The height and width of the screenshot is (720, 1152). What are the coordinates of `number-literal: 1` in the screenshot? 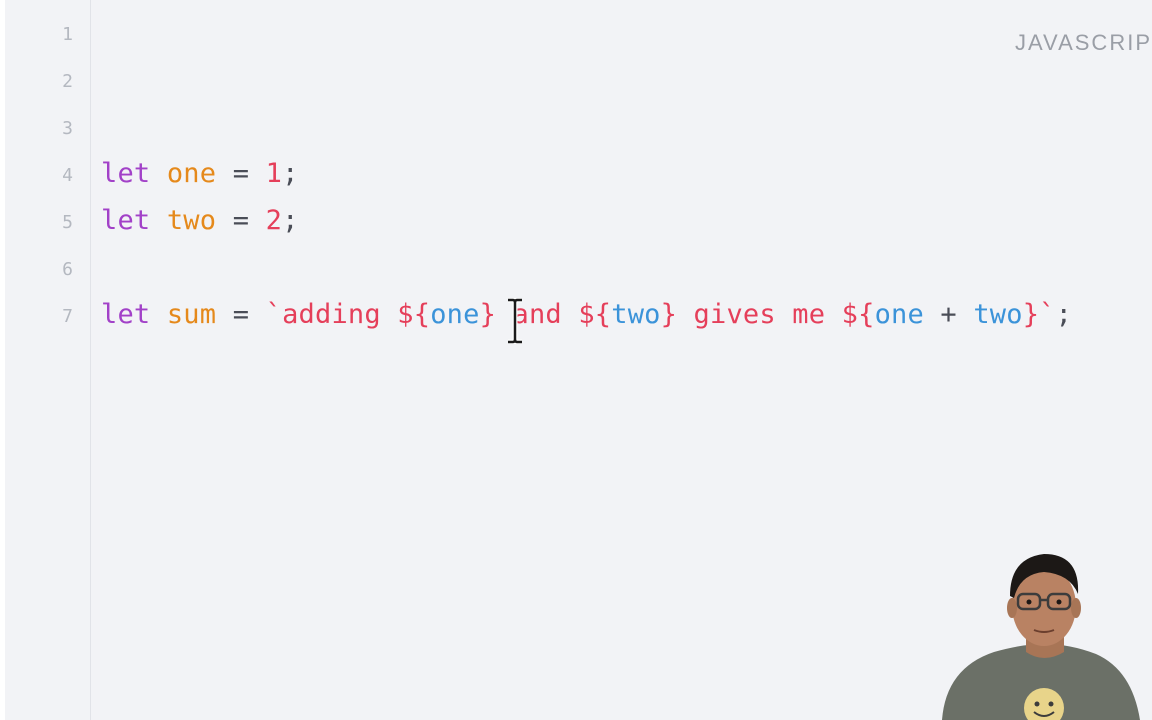 It's located at (274, 173).